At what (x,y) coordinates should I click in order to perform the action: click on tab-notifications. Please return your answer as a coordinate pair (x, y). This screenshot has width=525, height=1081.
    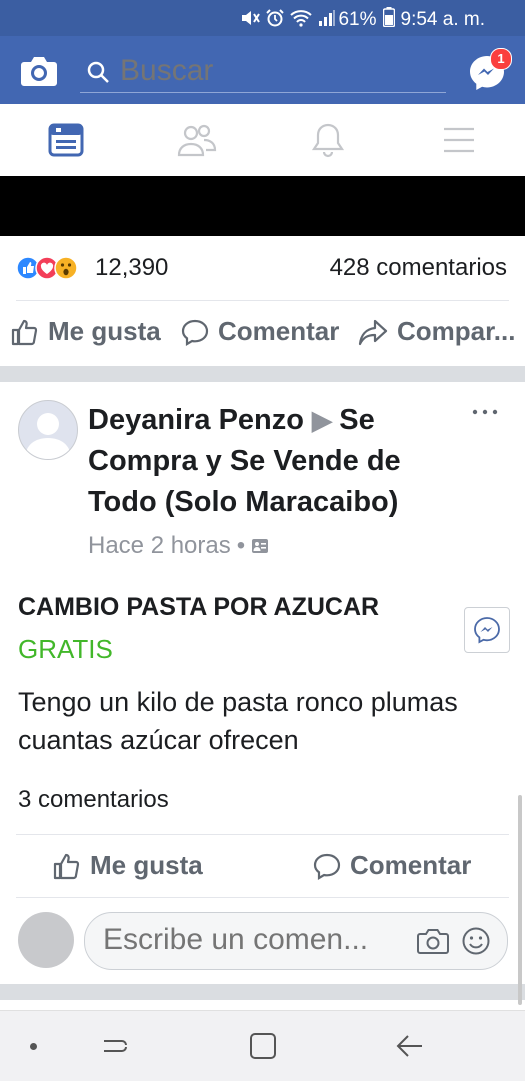
    Looking at the image, I should click on (327, 140).